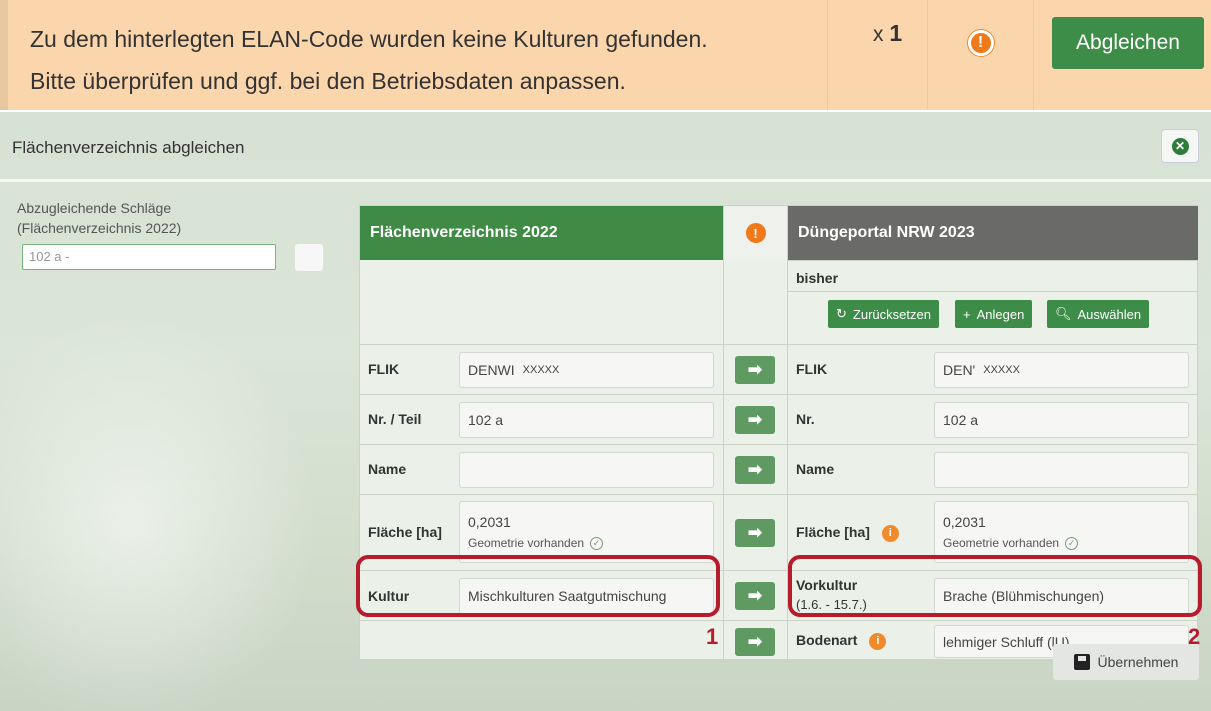  Describe the element at coordinates (541, 640) in the screenshot. I see `row-empty-left` at that location.